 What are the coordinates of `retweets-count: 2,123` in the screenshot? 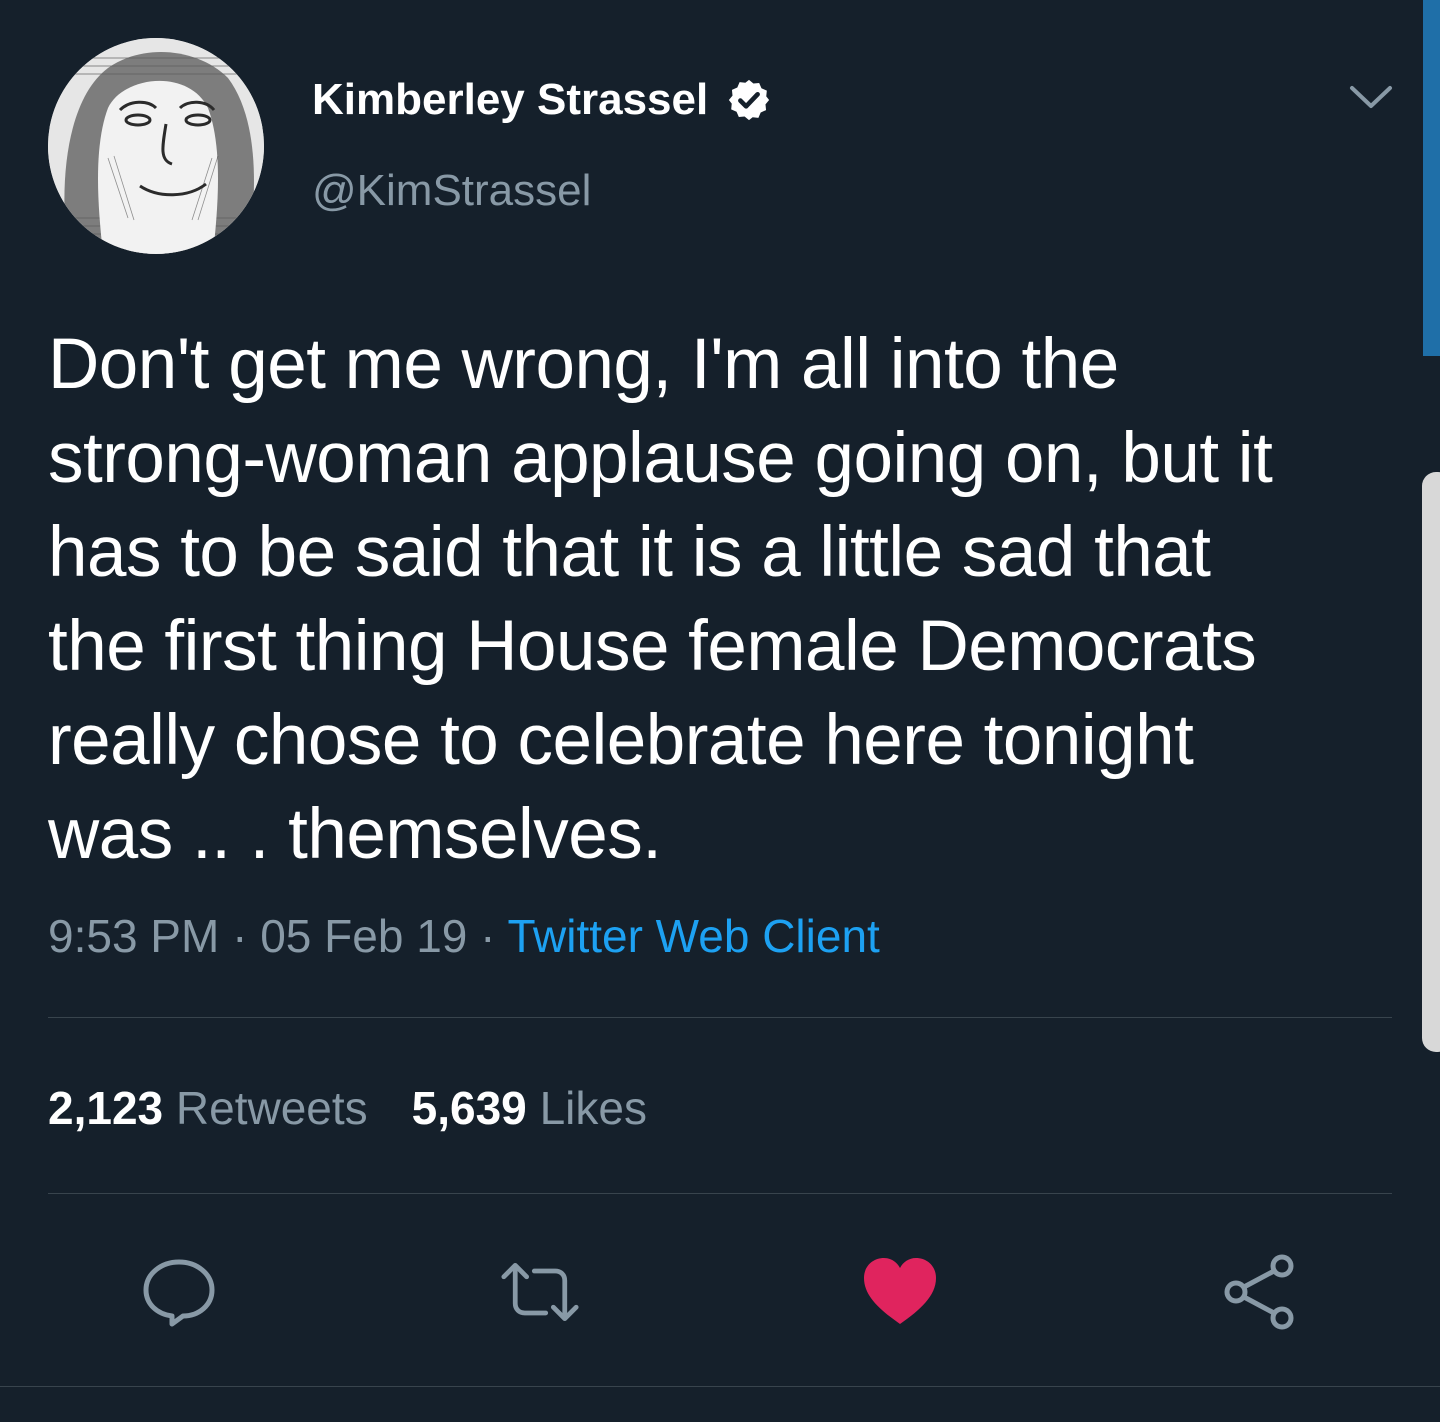 It's located at (106, 1108).